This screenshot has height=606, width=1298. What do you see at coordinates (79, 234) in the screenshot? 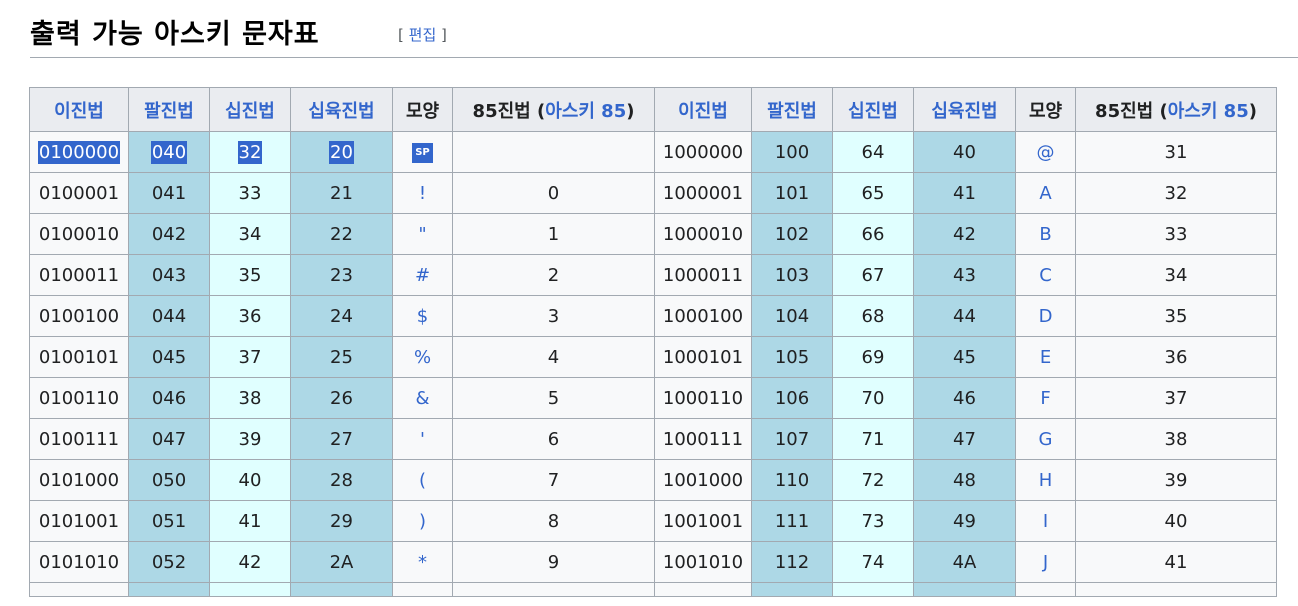
I see `binary-cell: 0100010` at bounding box center [79, 234].